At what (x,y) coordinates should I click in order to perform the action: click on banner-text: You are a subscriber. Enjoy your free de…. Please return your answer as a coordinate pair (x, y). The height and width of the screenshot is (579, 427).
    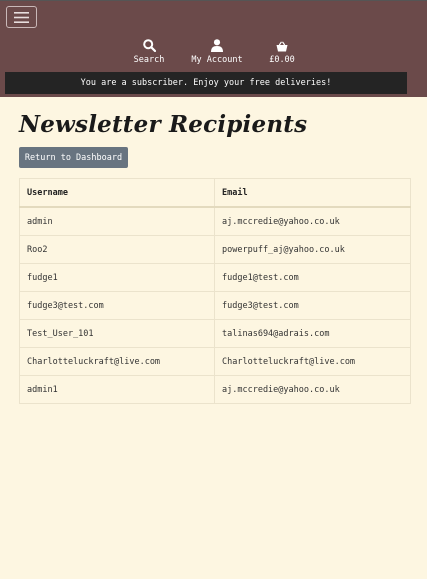
    Looking at the image, I should click on (206, 83).